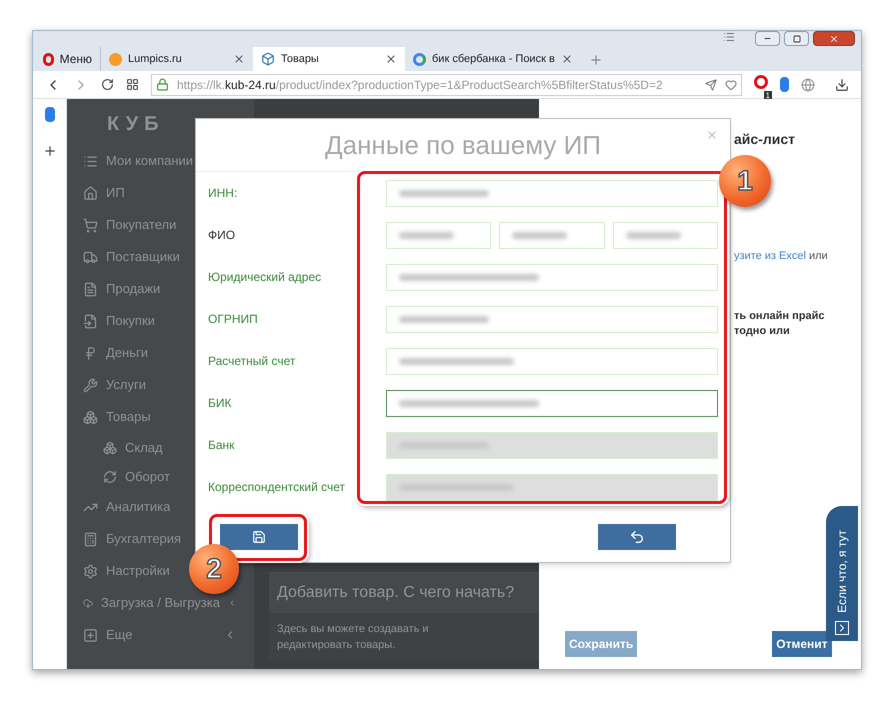 Image resolution: width=895 pixels, height=704 pixels. I want to click on field-label: БИК, so click(220, 403).